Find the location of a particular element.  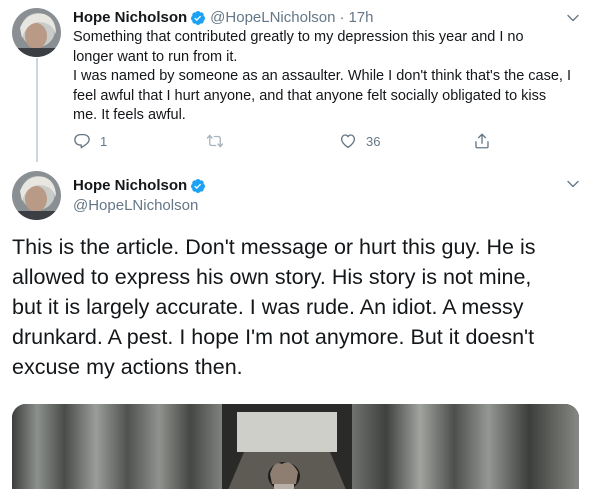

tweet-actions: 1 36 is located at coordinates (288, 142).